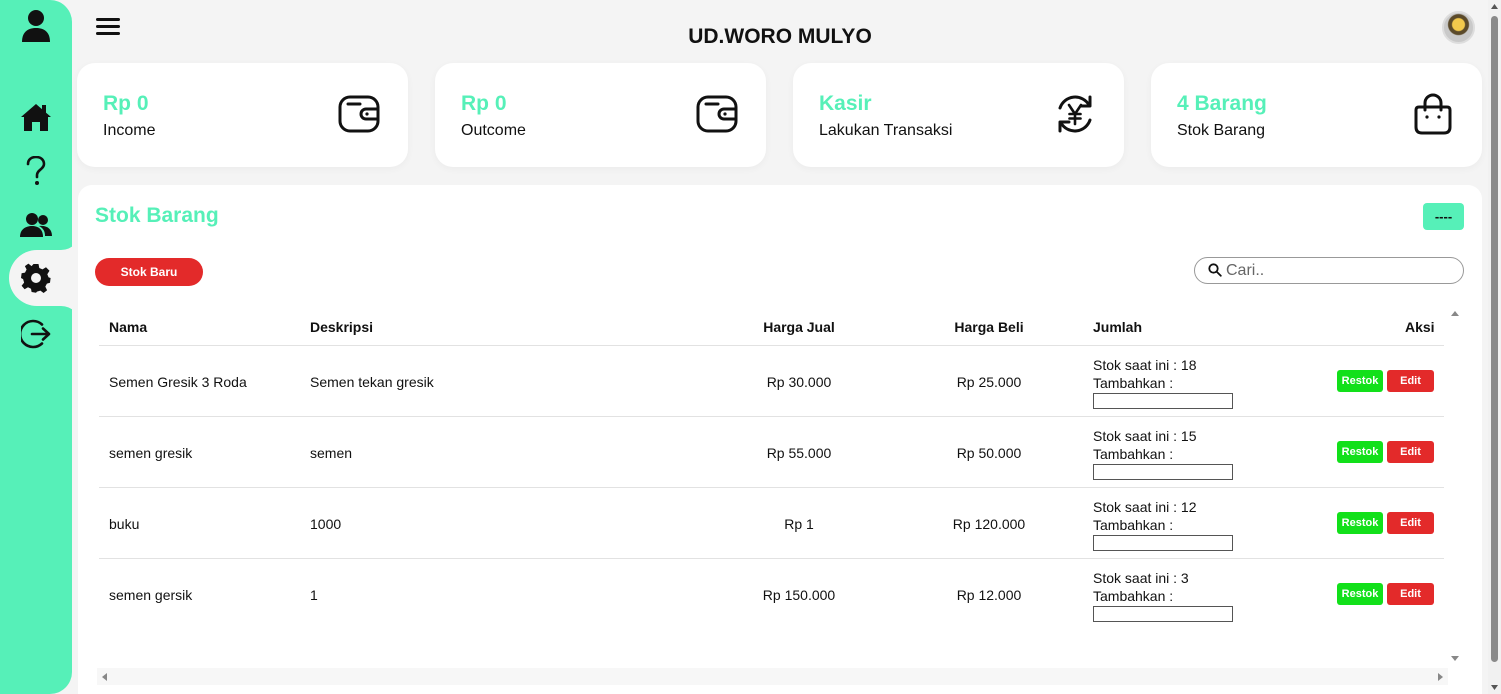 The width and height of the screenshot is (1501, 694). Describe the element at coordinates (151, 595) in the screenshot. I see `cell-nama: semen gersik` at that location.